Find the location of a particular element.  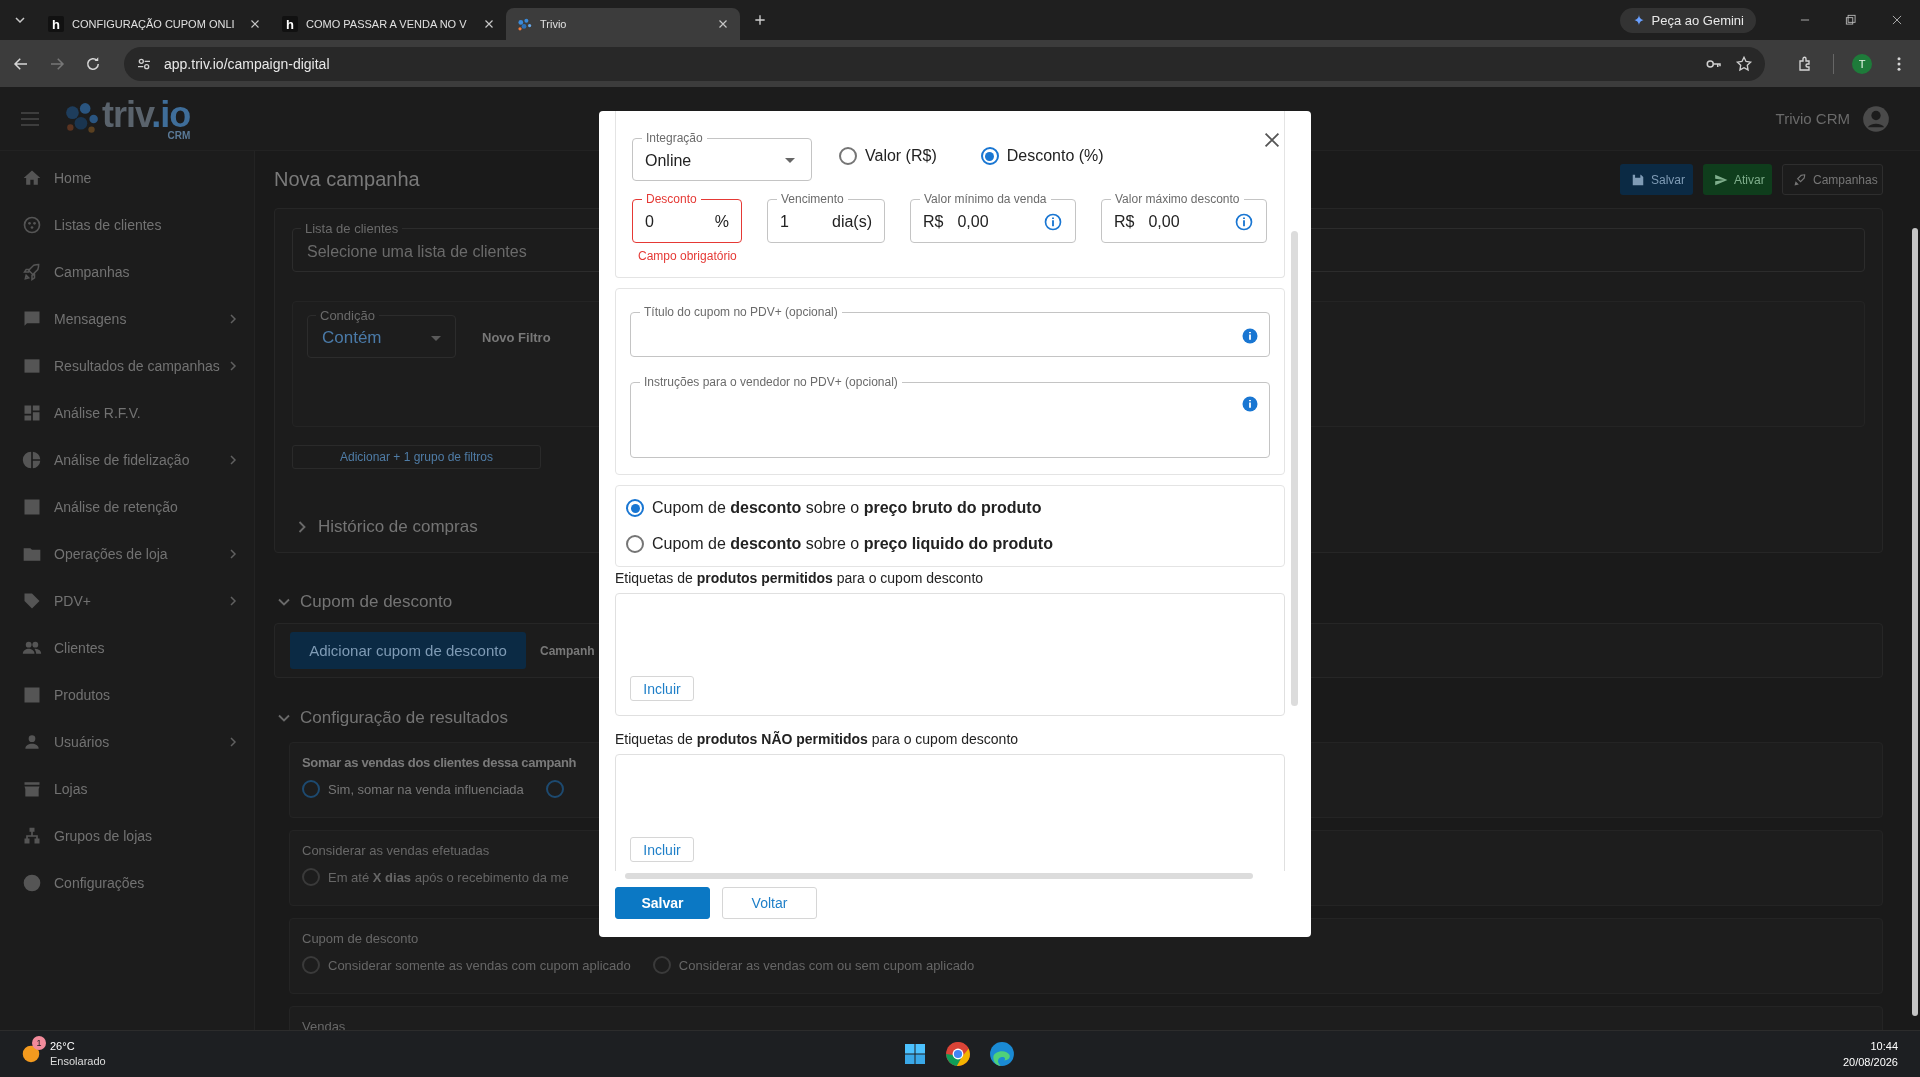

option-label: Considerar as vendas com ou sem cupom aplicado is located at coordinates (826, 965).